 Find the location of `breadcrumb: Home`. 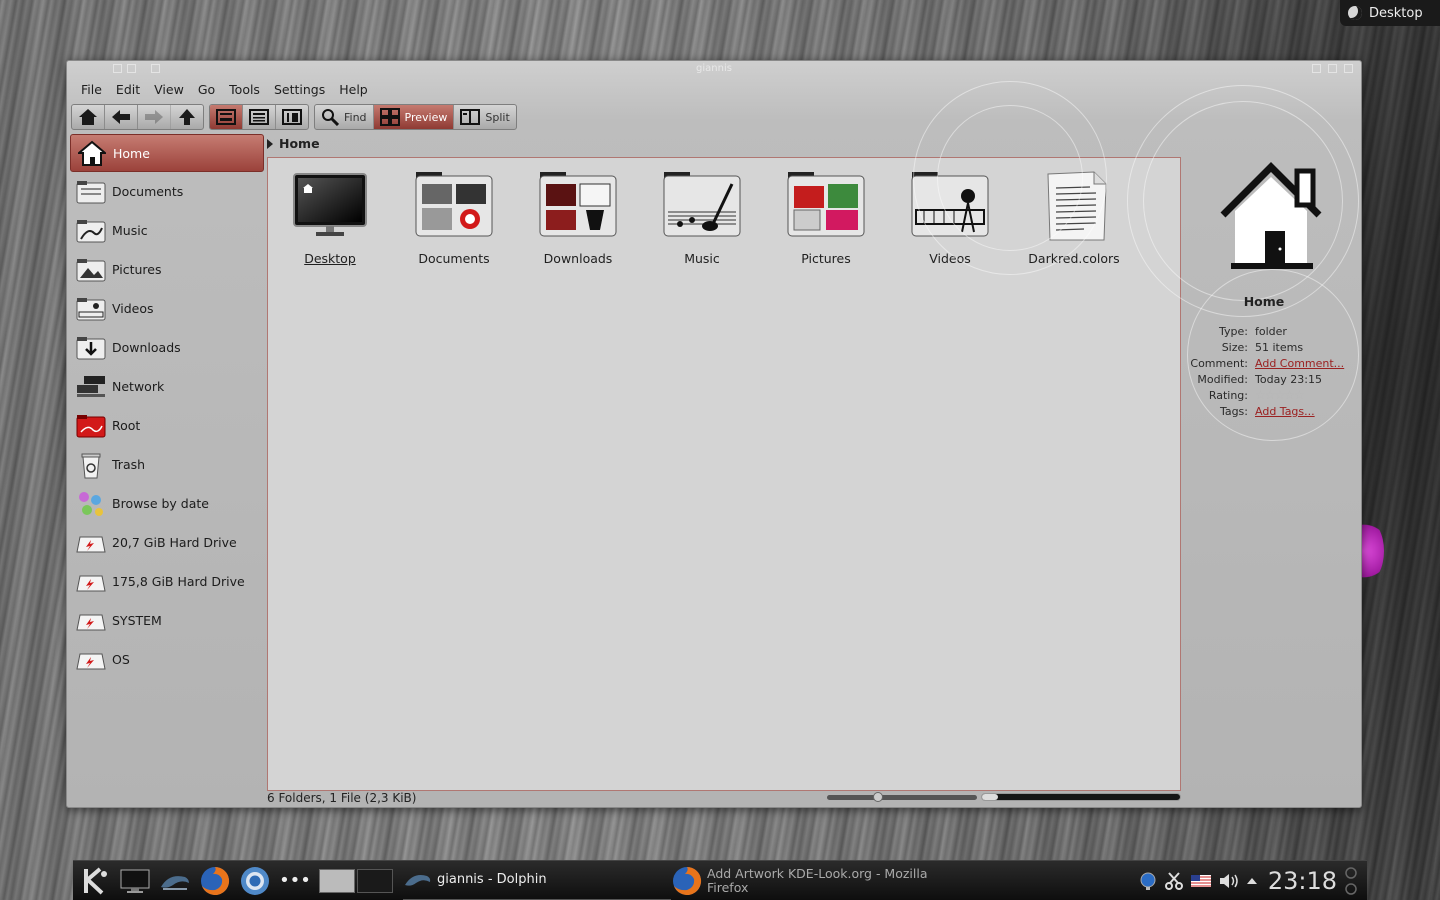

breadcrumb: Home is located at coordinates (293, 143).